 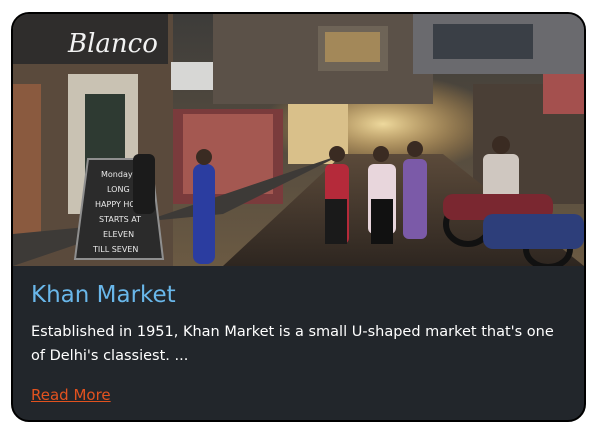 What do you see at coordinates (118, 189) in the screenshot?
I see `svg-text: LONG` at bounding box center [118, 189].